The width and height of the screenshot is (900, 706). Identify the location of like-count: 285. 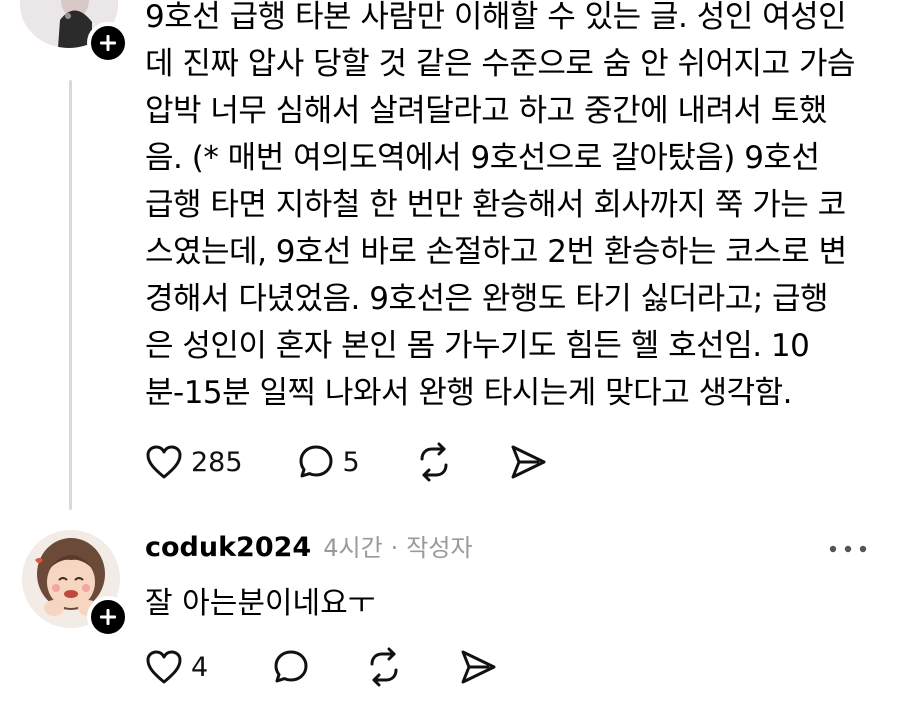
(217, 462).